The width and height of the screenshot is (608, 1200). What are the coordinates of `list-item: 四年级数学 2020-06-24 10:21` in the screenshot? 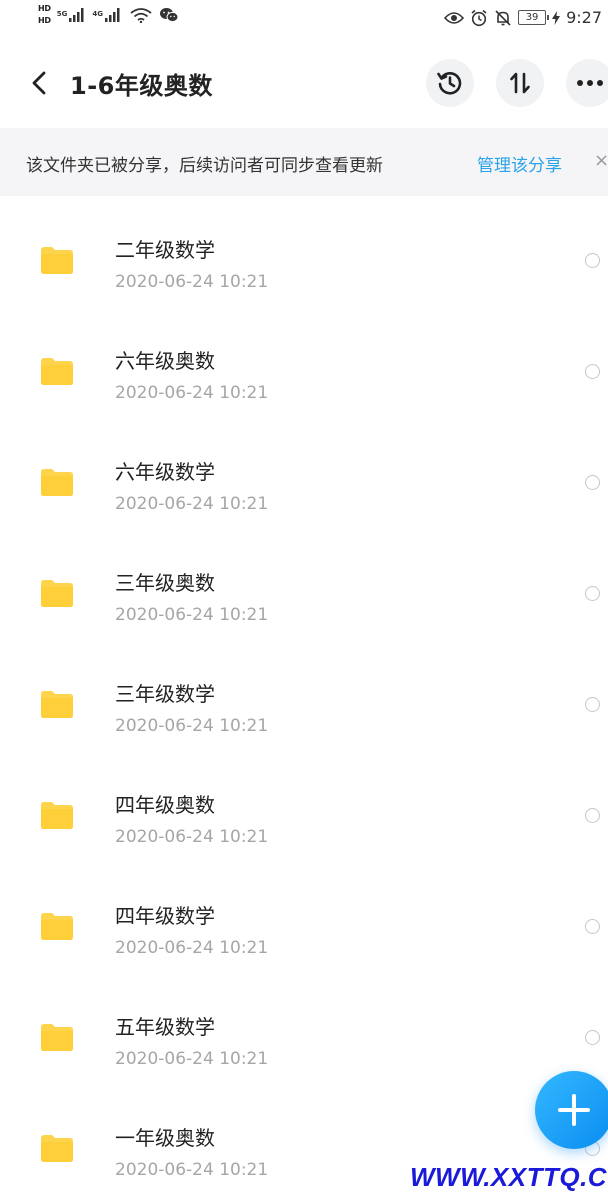 It's located at (304, 917).